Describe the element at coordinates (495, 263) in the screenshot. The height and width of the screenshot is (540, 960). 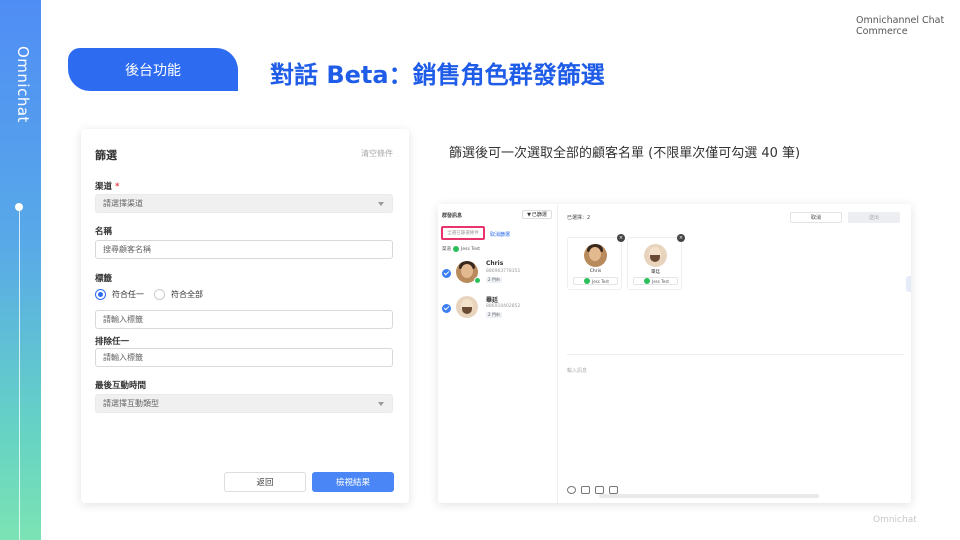
I see `contact-name: Chris` at that location.